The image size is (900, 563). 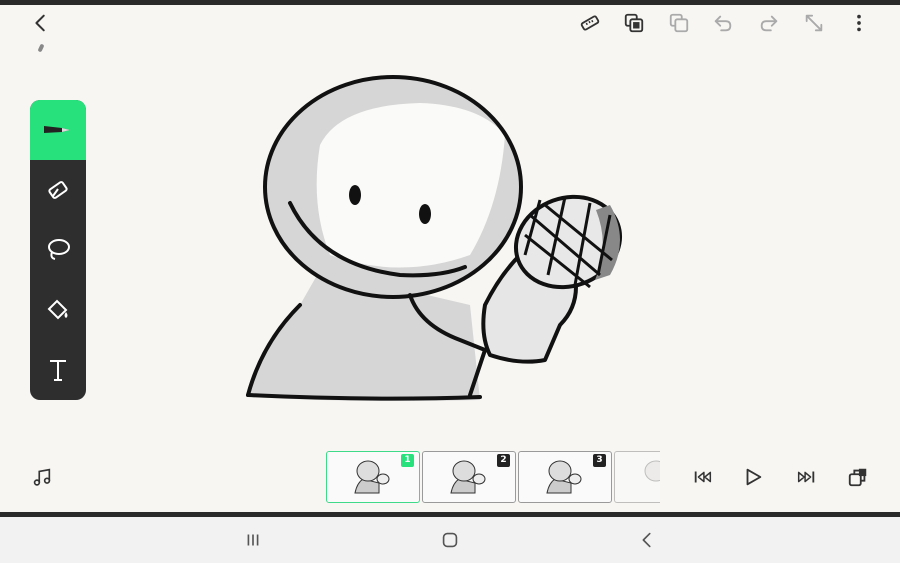 I want to click on frame-number: 3, so click(x=599, y=460).